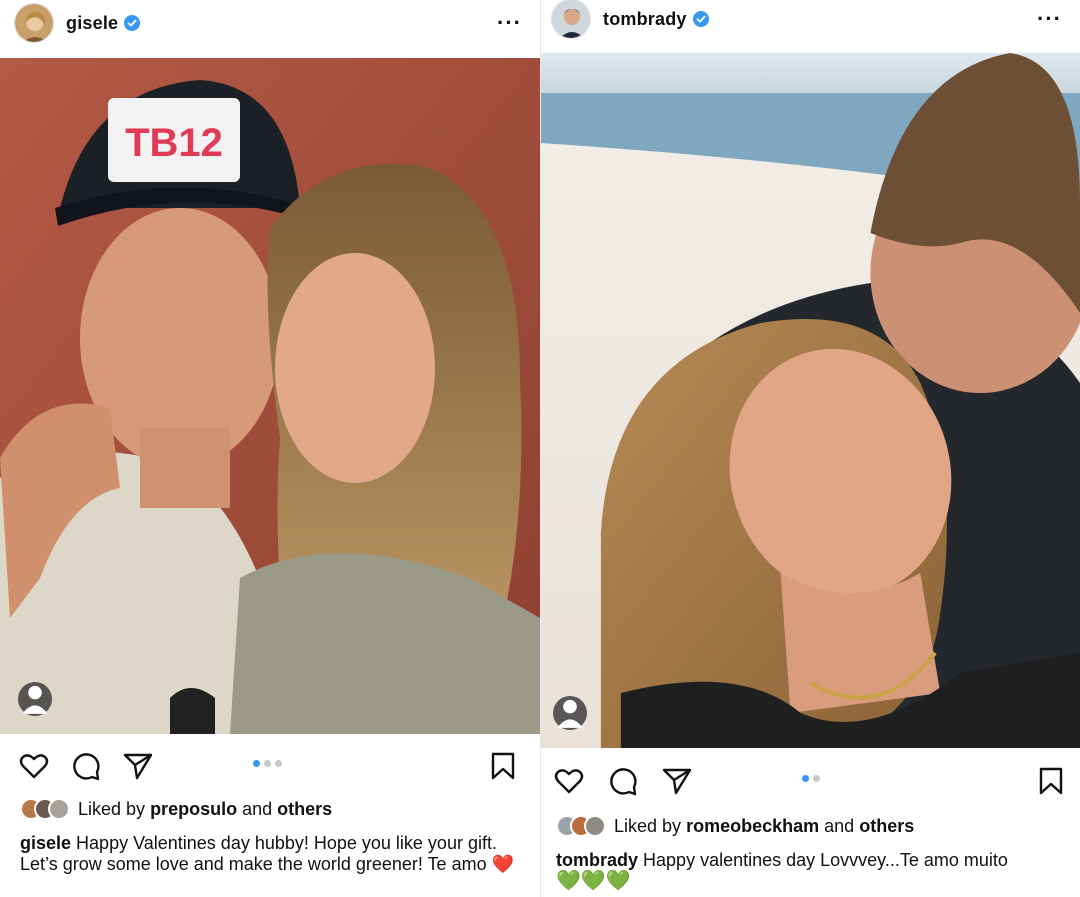 The width and height of the screenshot is (1080, 897). I want to click on username: tombrady, so click(645, 19).